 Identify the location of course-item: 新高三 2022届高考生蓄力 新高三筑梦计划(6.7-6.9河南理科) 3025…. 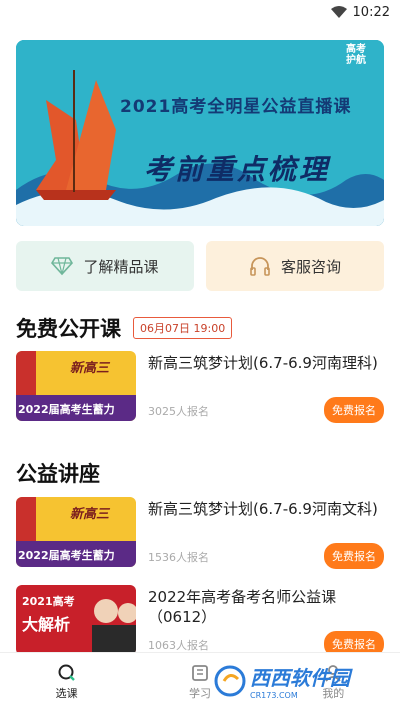
(200, 387).